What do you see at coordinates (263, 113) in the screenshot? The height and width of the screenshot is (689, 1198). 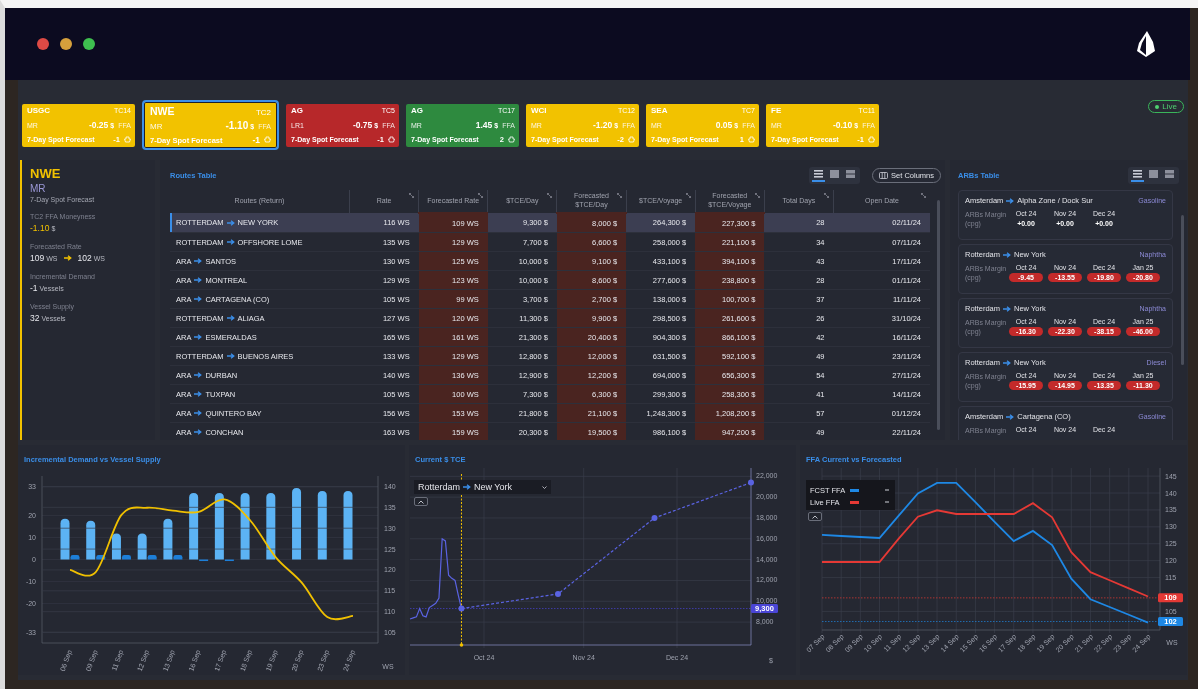 I see `route-code: TC2` at bounding box center [263, 113].